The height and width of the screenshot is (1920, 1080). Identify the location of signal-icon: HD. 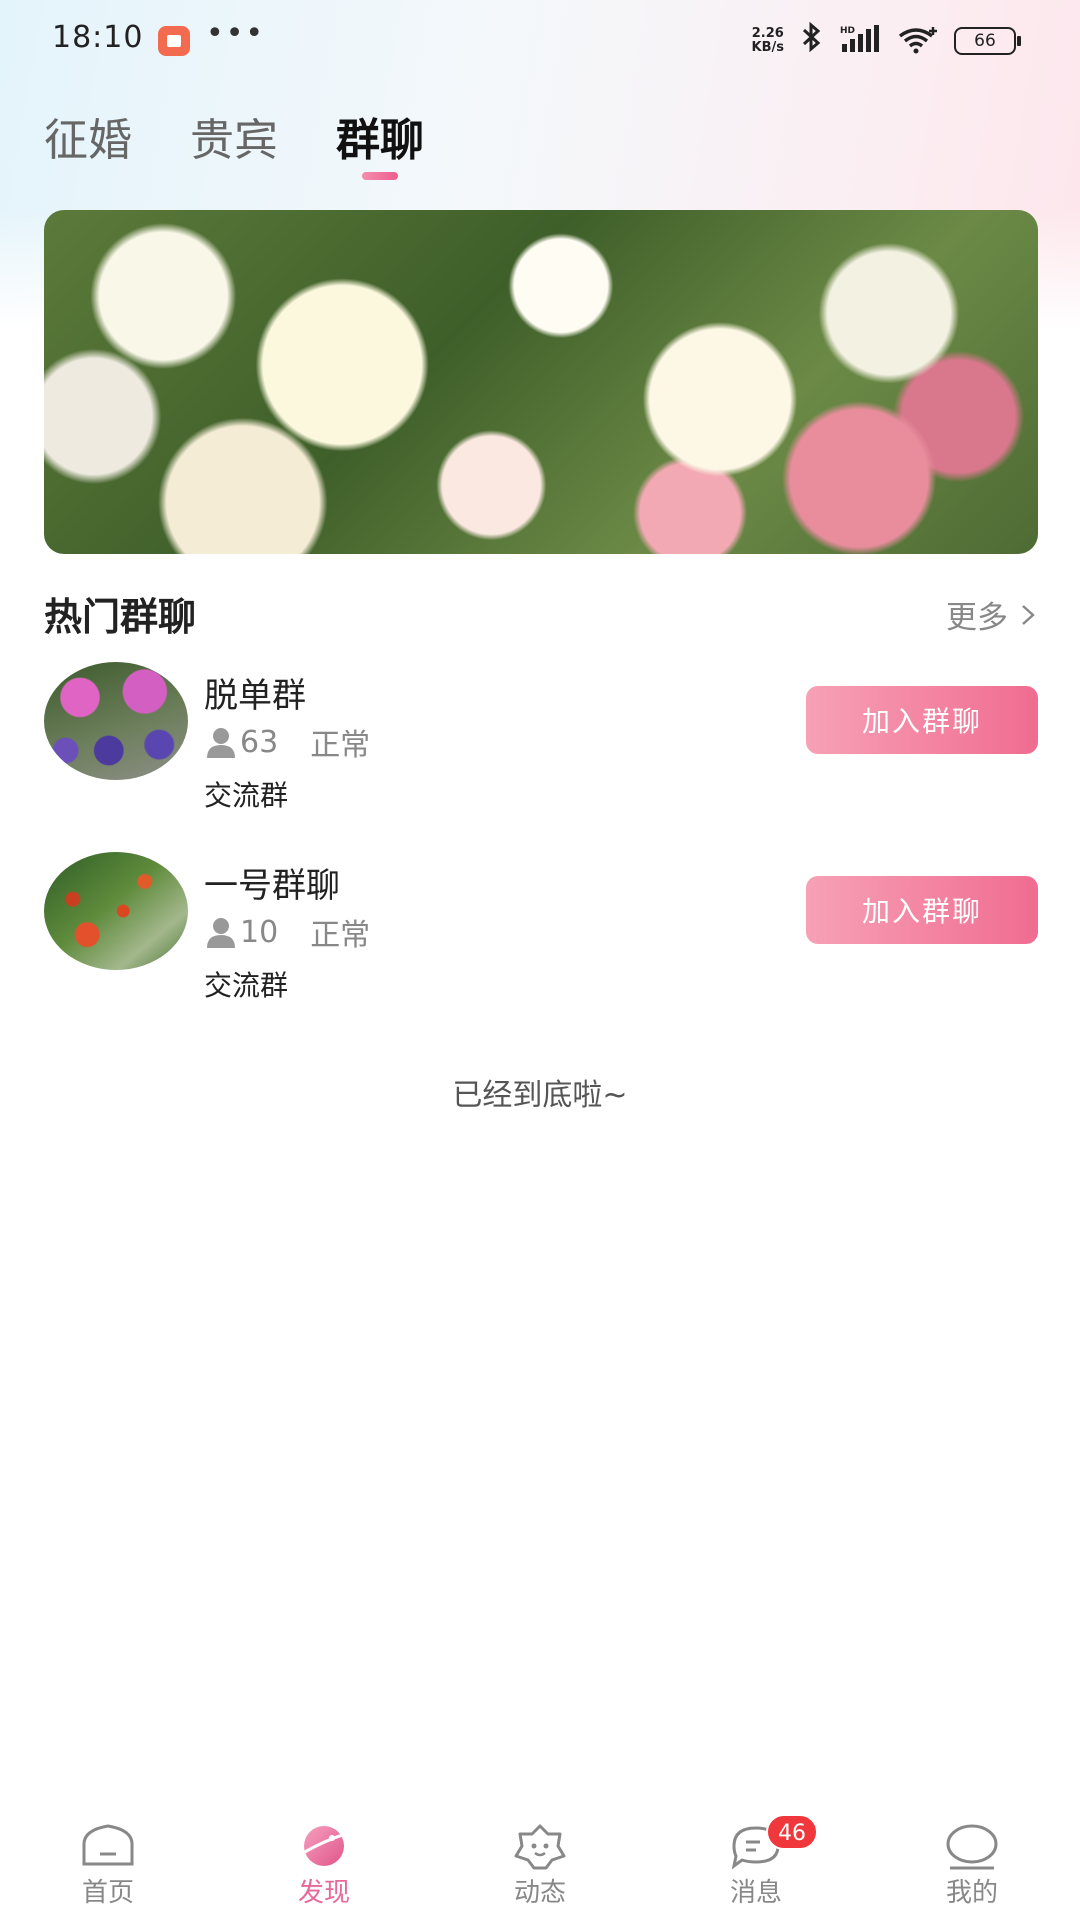
(860, 41).